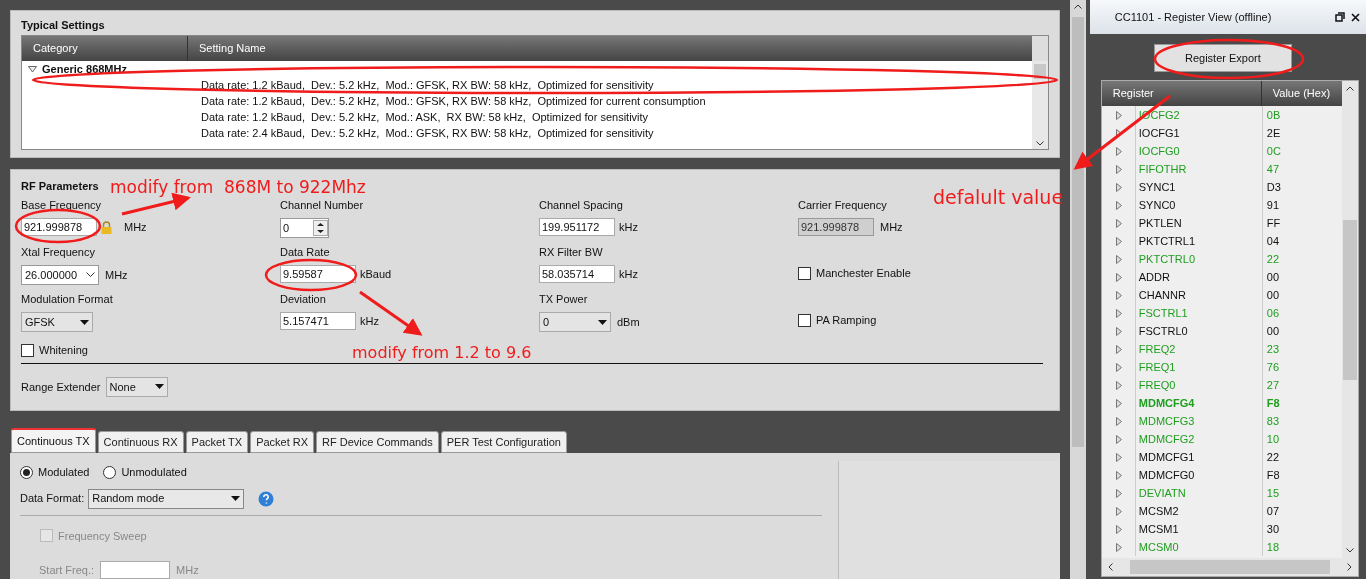  I want to click on register-value: D3, so click(1302, 187).